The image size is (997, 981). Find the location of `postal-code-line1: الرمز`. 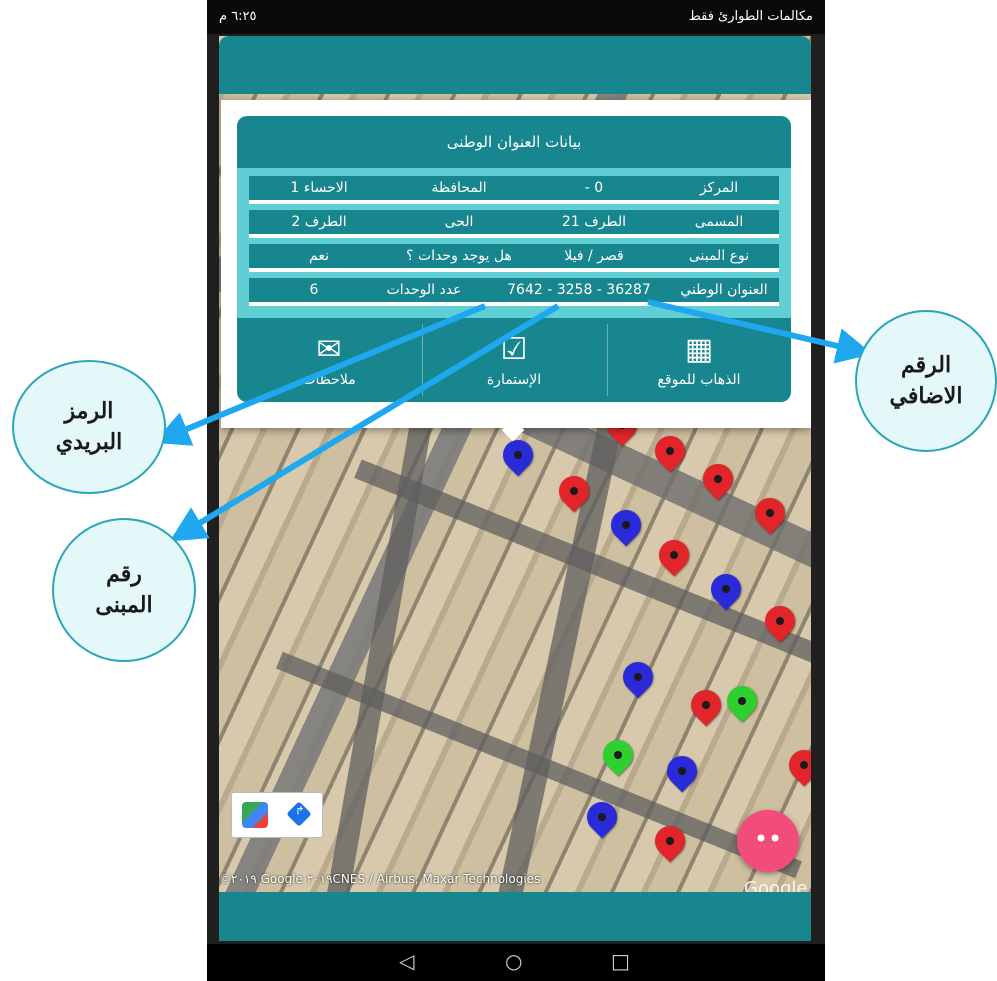

postal-code-line1: الرمز is located at coordinates (89, 411).